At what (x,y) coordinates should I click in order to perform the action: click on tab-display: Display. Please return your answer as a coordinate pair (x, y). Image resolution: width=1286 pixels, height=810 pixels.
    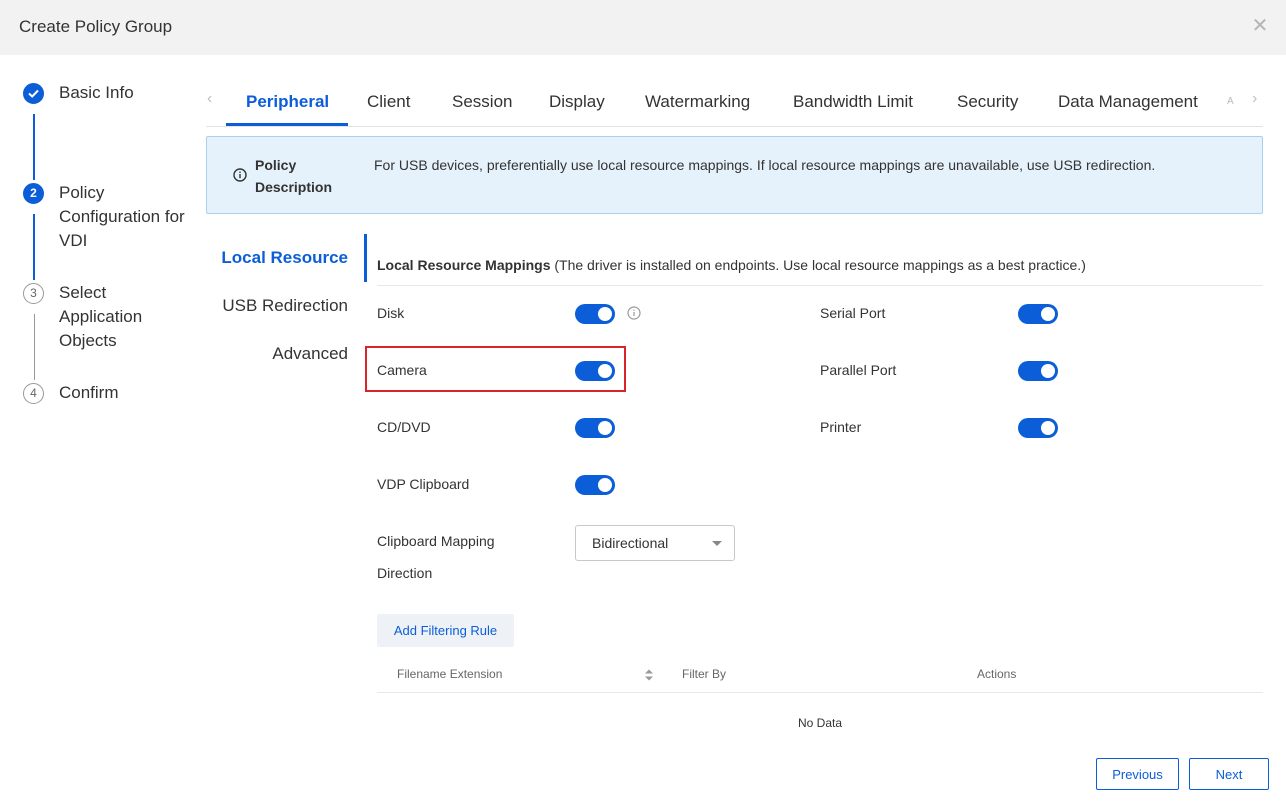
    Looking at the image, I should click on (577, 102).